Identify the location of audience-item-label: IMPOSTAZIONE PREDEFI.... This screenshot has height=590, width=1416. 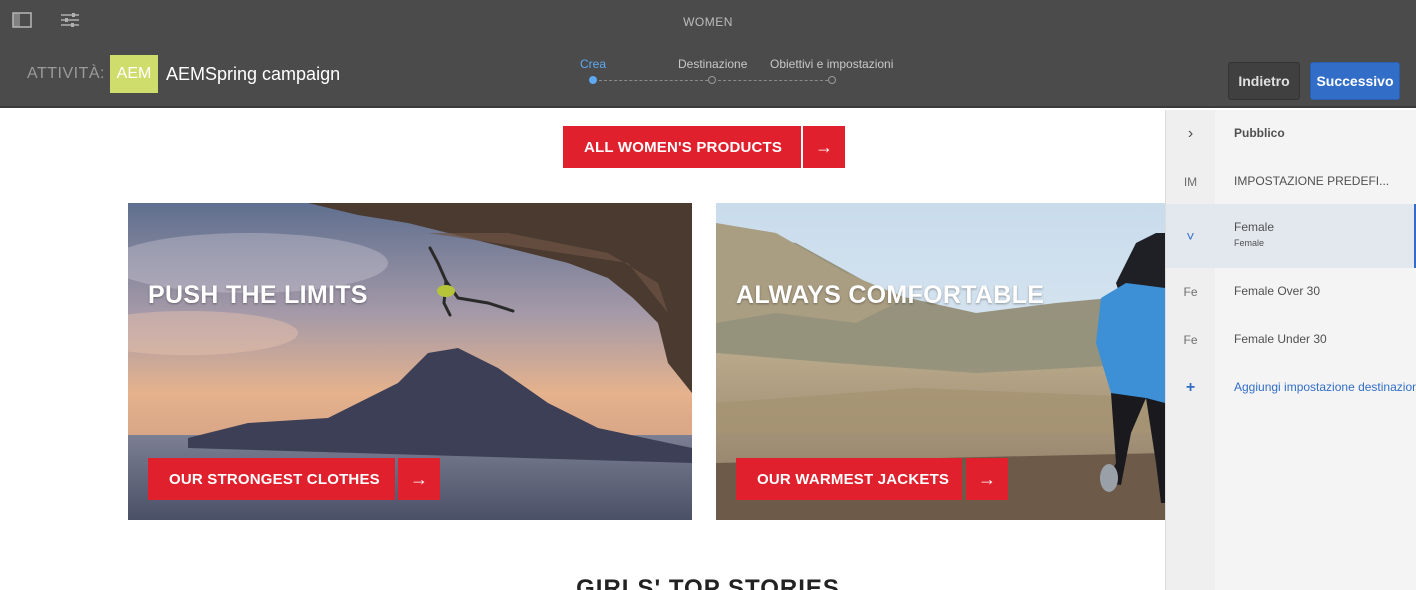
(1312, 181).